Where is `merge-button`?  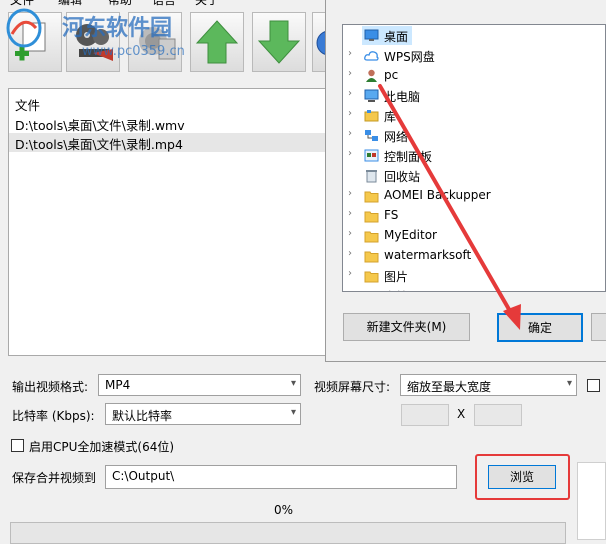
merge-button is located at coordinates (155, 42).